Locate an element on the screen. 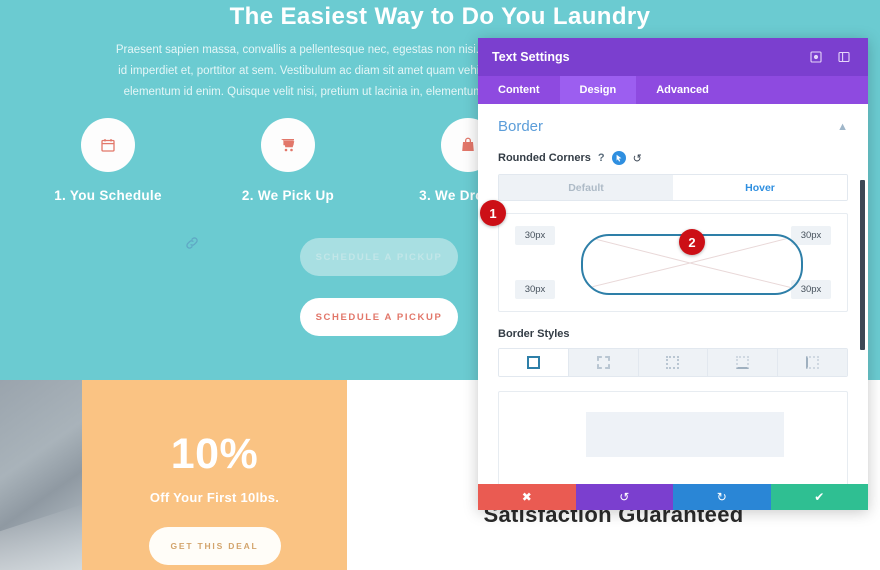 This screenshot has height=570, width=880. rounded-corners-label-row: Rounded Corners ? ↺ is located at coordinates (673, 158).